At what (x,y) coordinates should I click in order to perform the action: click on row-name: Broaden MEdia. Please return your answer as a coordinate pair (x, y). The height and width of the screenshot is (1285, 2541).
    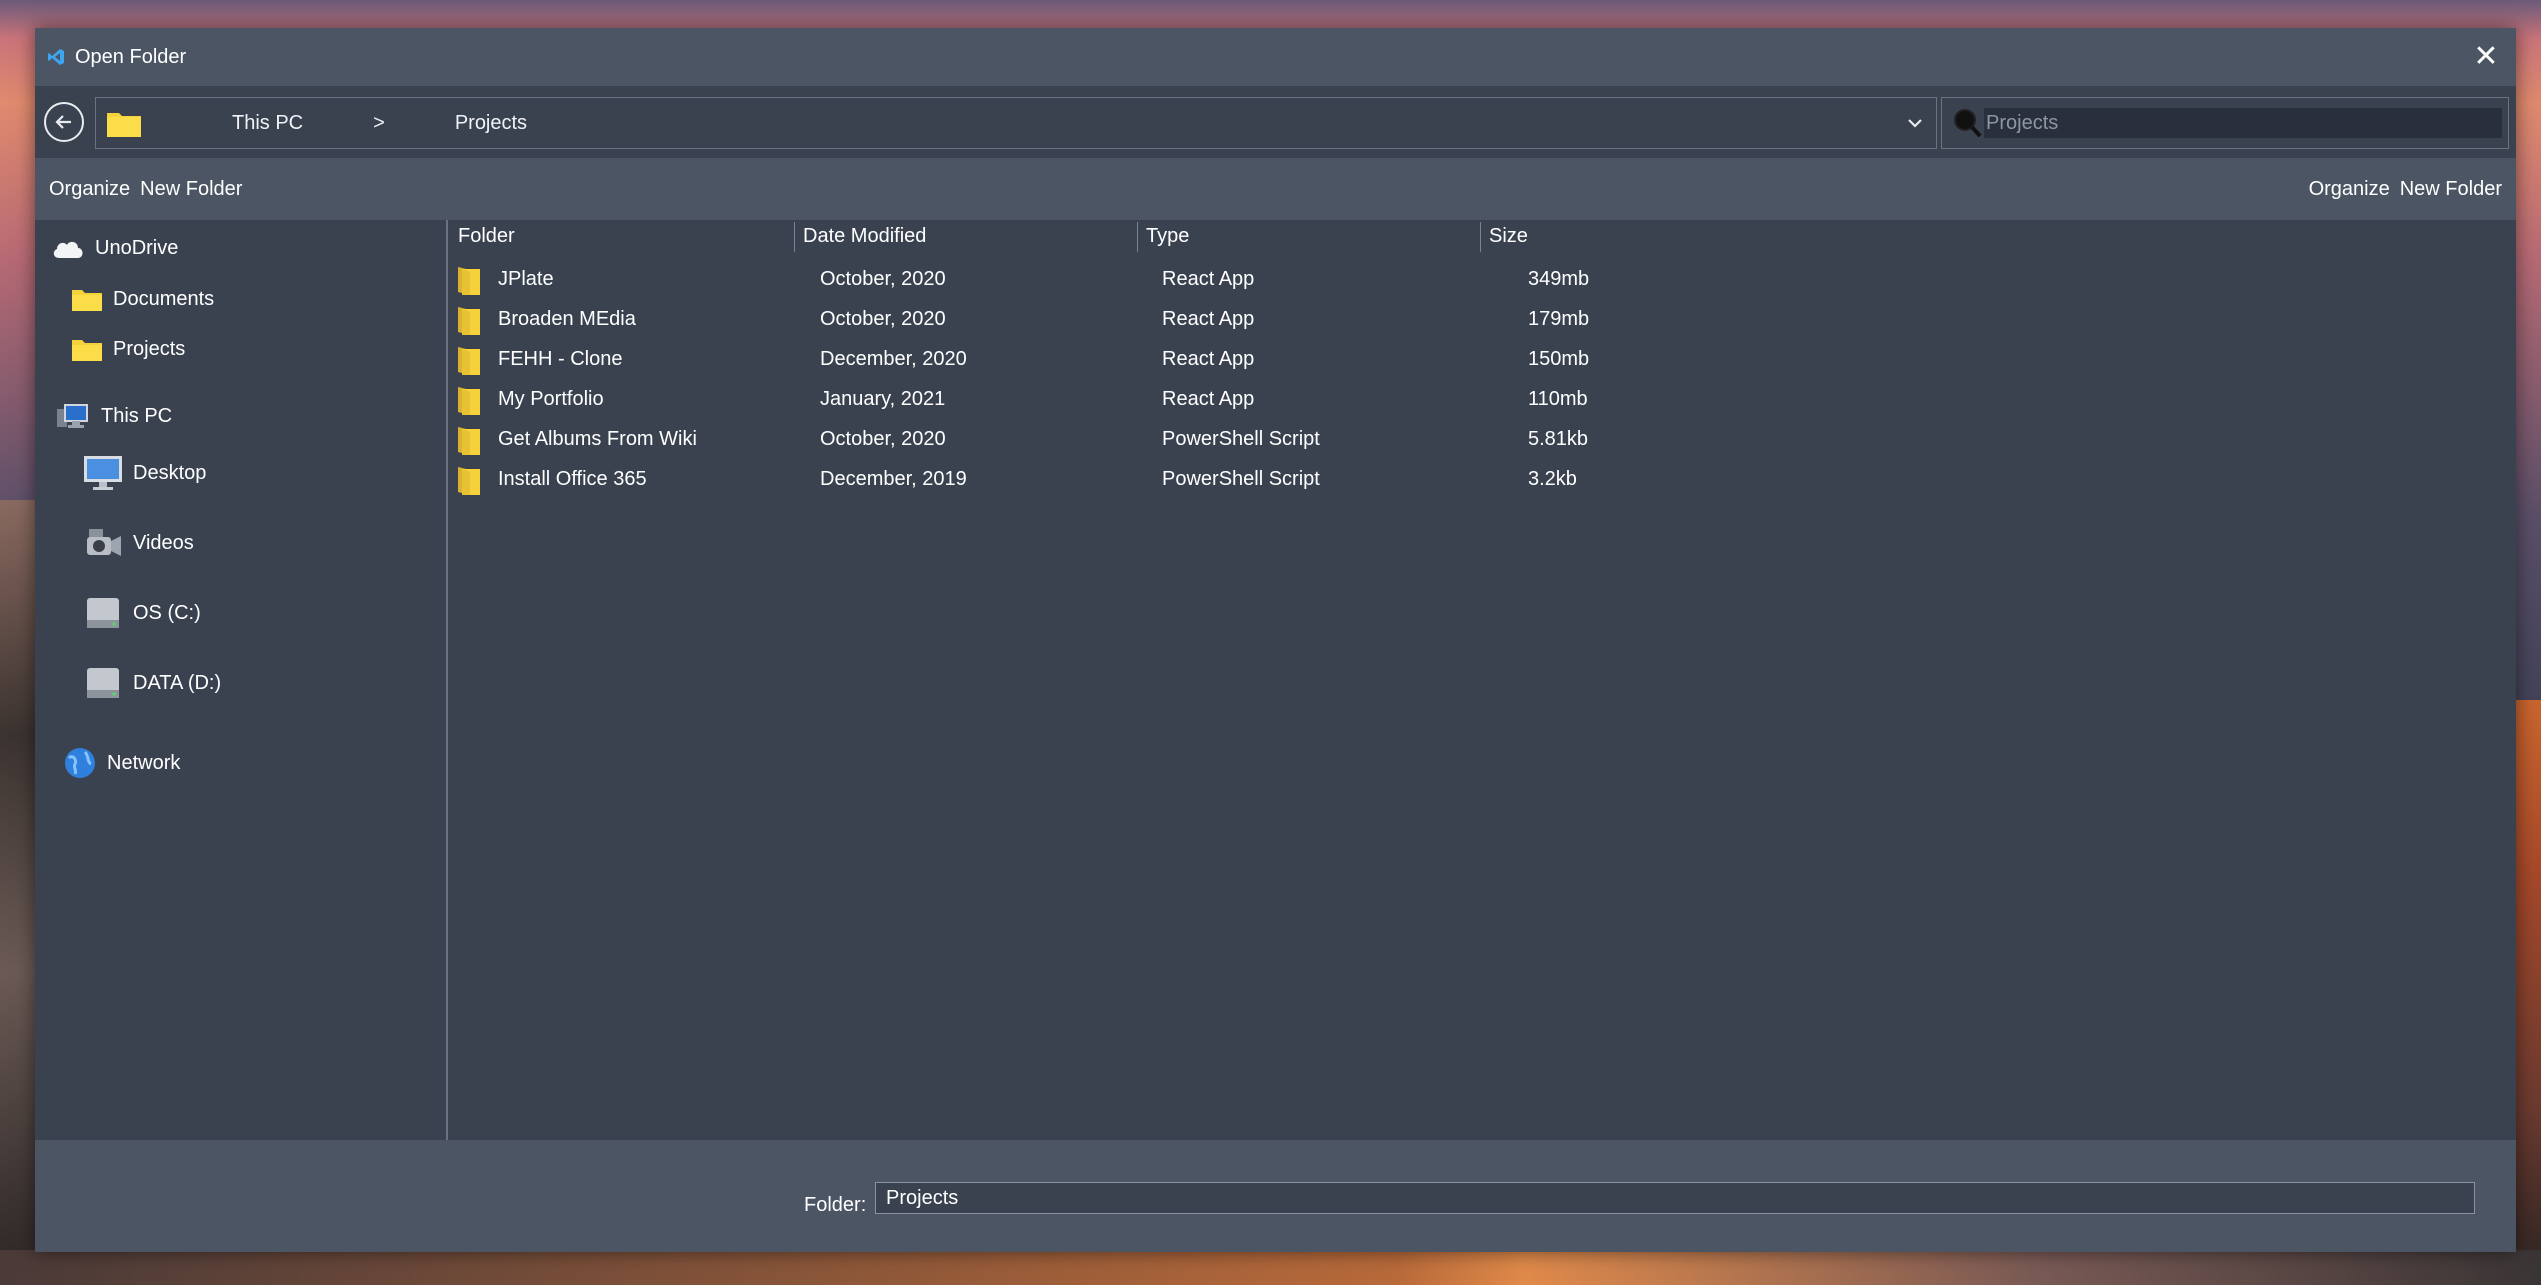
    Looking at the image, I should click on (567, 319).